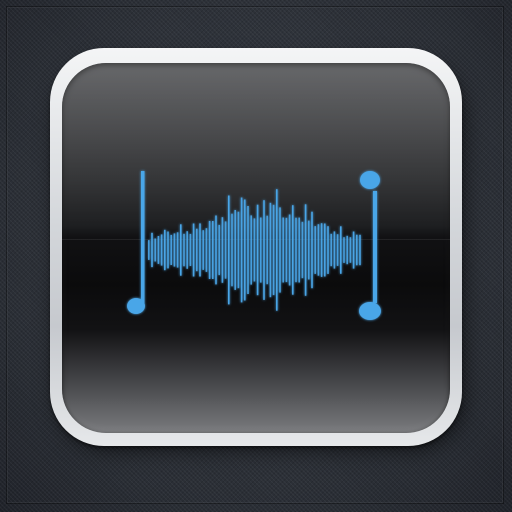 This screenshot has height=512, width=512. Describe the element at coordinates (370, 245) in the screenshot. I see `music-note-right-icon` at that location.